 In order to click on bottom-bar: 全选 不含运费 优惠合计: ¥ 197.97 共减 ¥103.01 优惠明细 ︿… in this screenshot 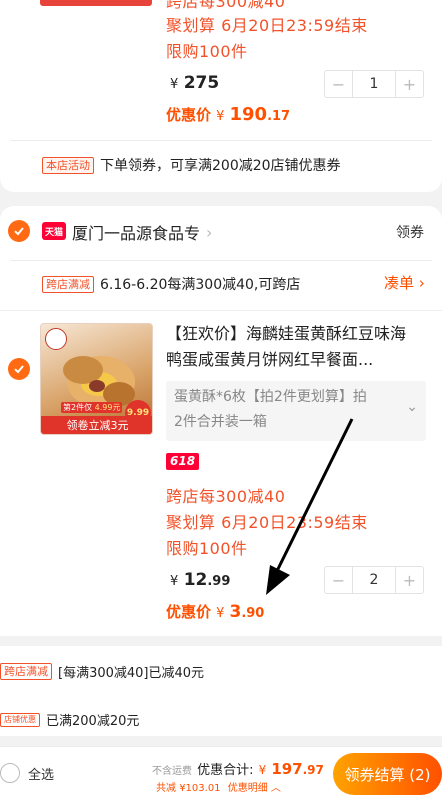, I will do `click(221, 773)`.